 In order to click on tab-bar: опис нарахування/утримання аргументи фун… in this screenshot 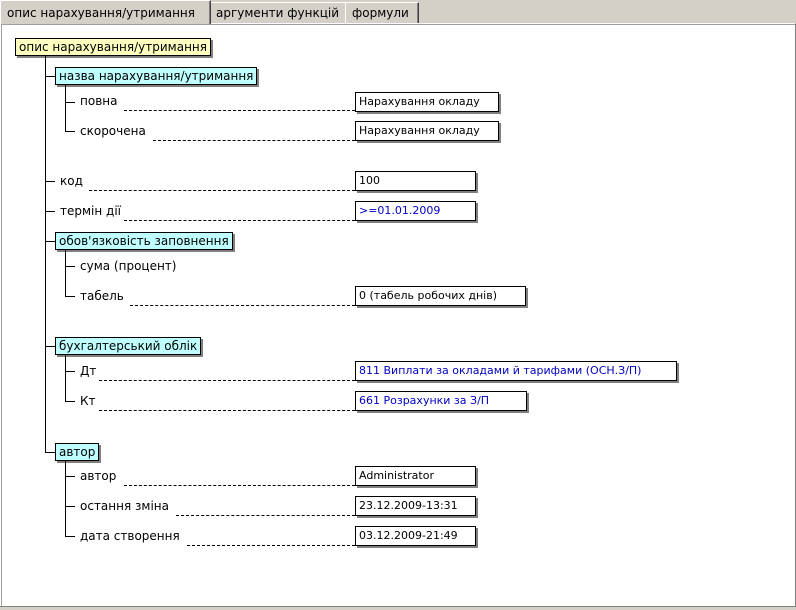, I will do `click(398, 12)`.